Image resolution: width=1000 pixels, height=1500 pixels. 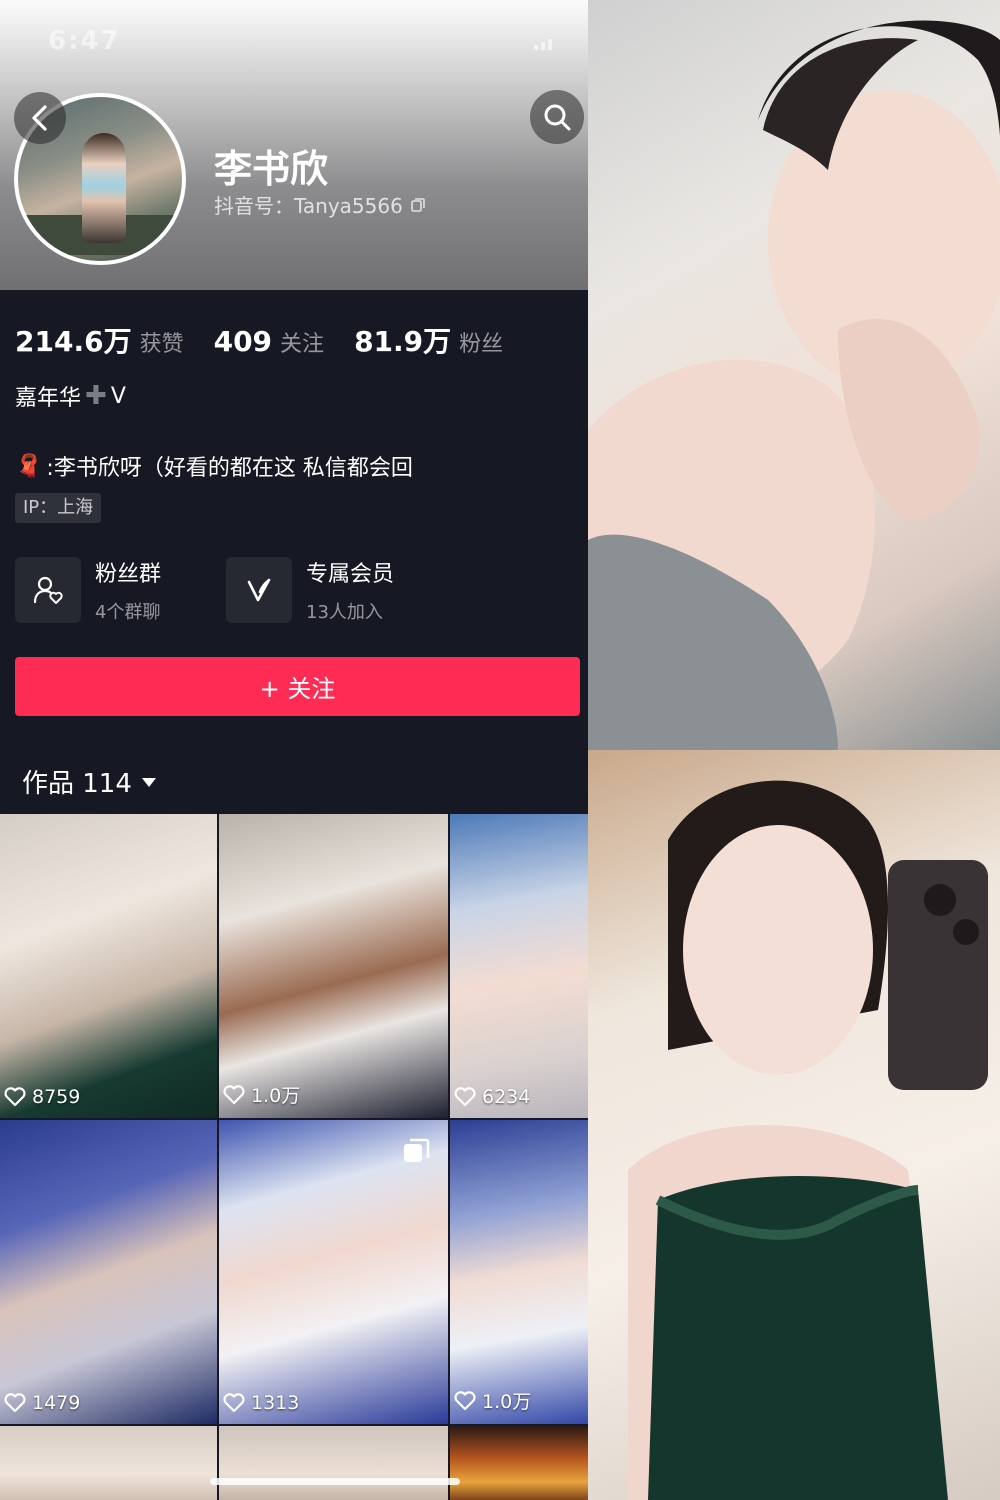 I want to click on chevron-left-icon, so click(x=39, y=118).